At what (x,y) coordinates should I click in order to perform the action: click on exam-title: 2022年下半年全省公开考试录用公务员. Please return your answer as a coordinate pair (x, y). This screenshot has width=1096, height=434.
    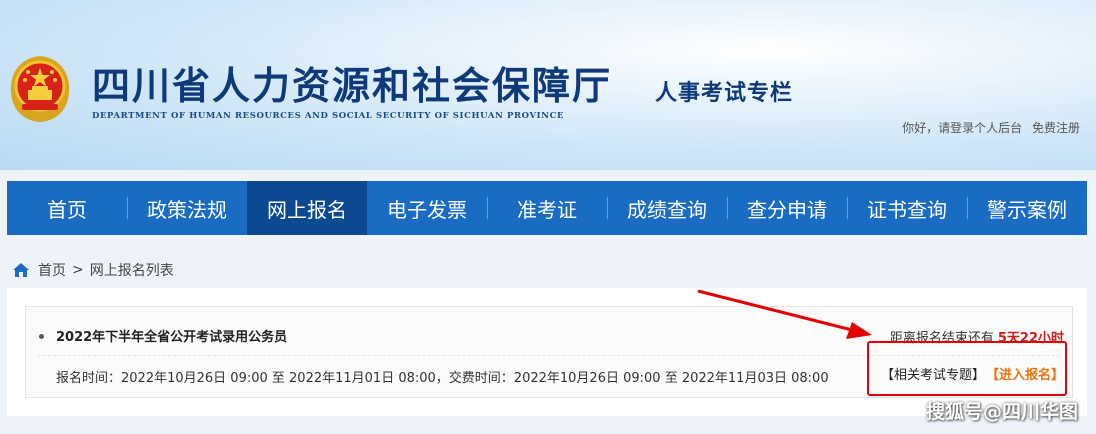
    Looking at the image, I should click on (171, 335).